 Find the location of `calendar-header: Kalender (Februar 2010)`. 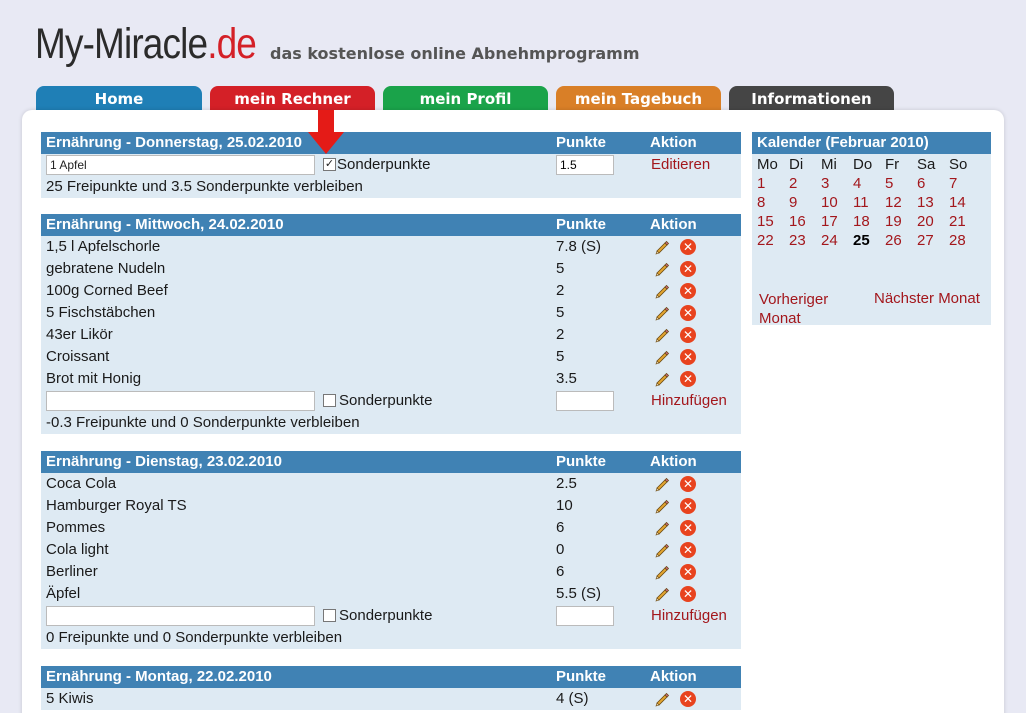

calendar-header: Kalender (Februar 2010) is located at coordinates (871, 143).